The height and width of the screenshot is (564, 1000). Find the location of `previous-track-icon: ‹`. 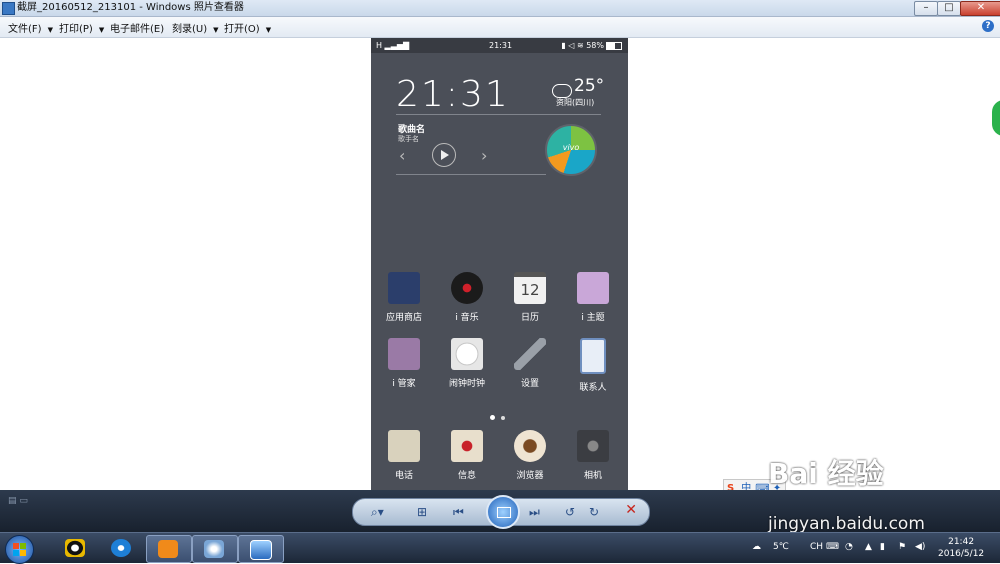

previous-track-icon: ‹ is located at coordinates (402, 155).